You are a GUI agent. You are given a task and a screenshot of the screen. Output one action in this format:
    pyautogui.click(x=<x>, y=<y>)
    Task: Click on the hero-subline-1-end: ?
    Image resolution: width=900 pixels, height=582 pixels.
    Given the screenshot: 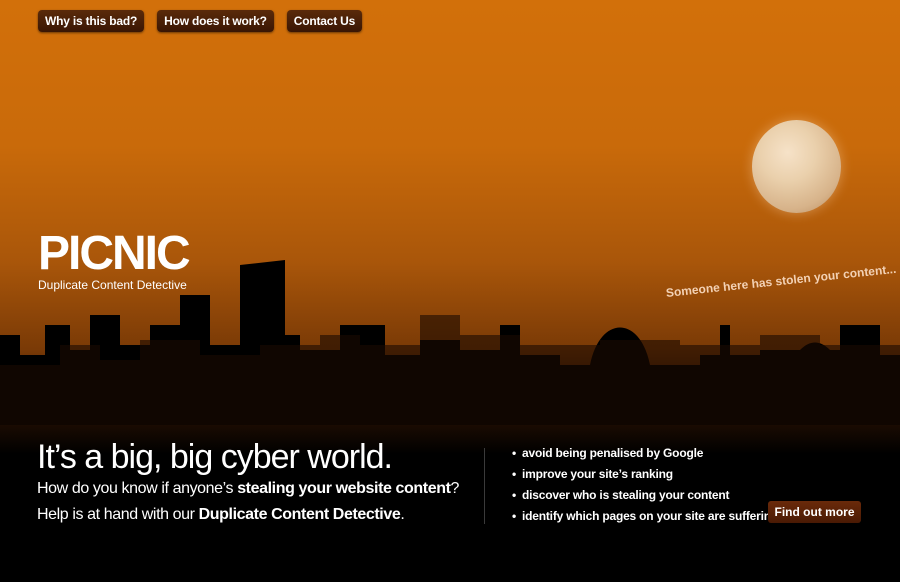 What is the action you would take?
    pyautogui.click(x=455, y=488)
    